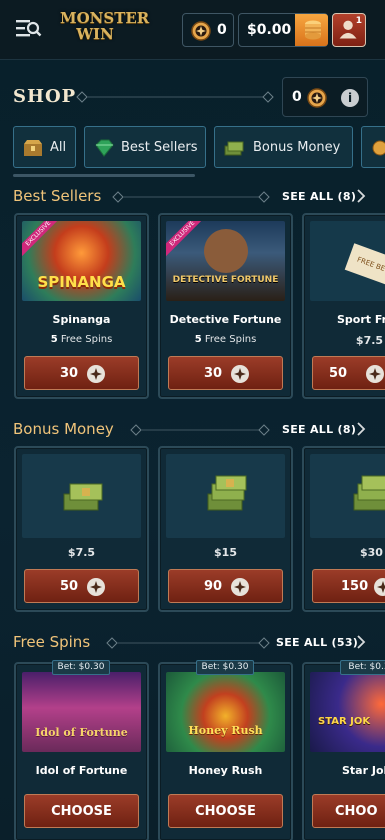  Describe the element at coordinates (57, 196) in the screenshot. I see `section-title-best-sellers: Best Sellers` at that location.